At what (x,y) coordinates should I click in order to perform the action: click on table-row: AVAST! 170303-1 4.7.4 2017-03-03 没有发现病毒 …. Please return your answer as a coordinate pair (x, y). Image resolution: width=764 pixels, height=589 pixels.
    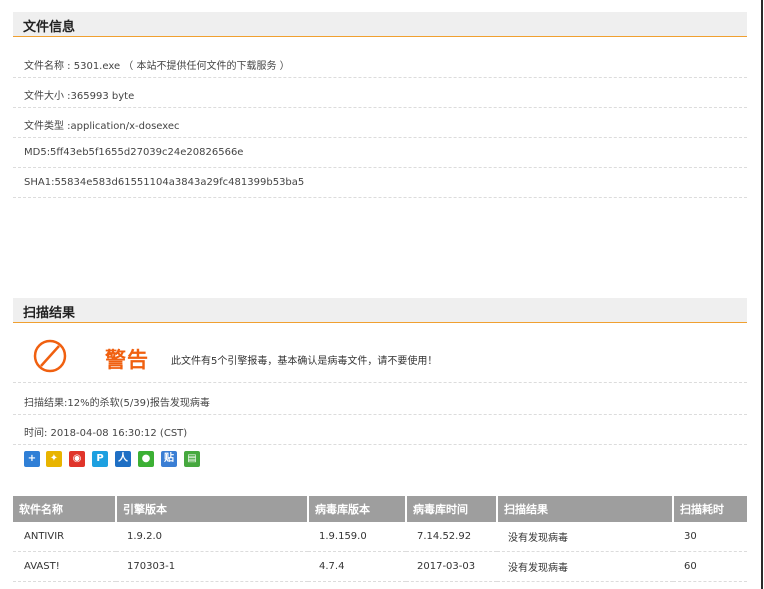
    Looking at the image, I should click on (380, 566).